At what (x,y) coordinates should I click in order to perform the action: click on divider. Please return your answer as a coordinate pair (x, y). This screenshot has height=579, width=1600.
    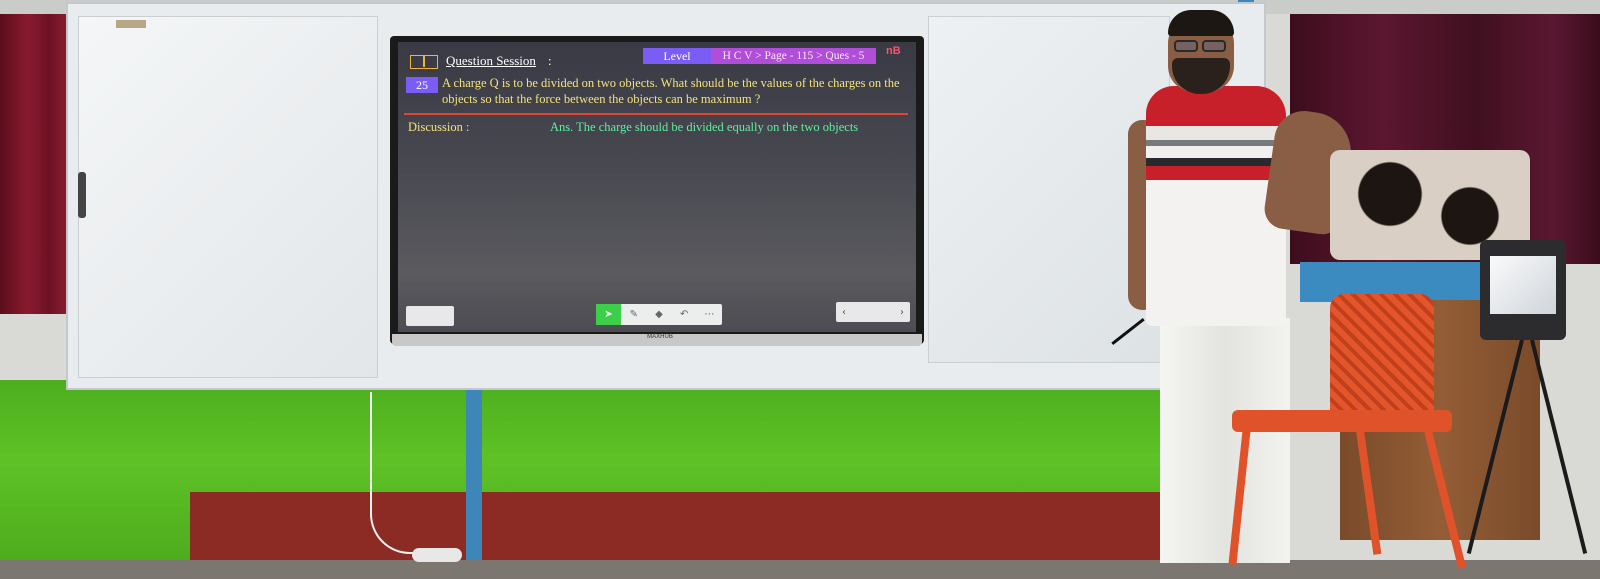
    Looking at the image, I should click on (656, 114).